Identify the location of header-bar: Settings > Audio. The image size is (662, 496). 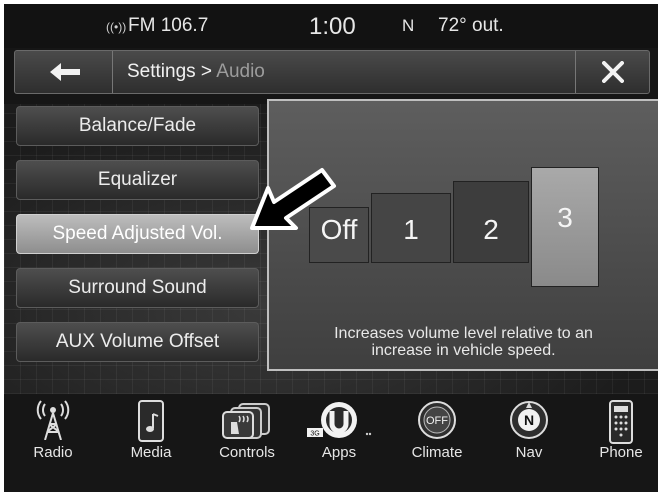
(332, 72).